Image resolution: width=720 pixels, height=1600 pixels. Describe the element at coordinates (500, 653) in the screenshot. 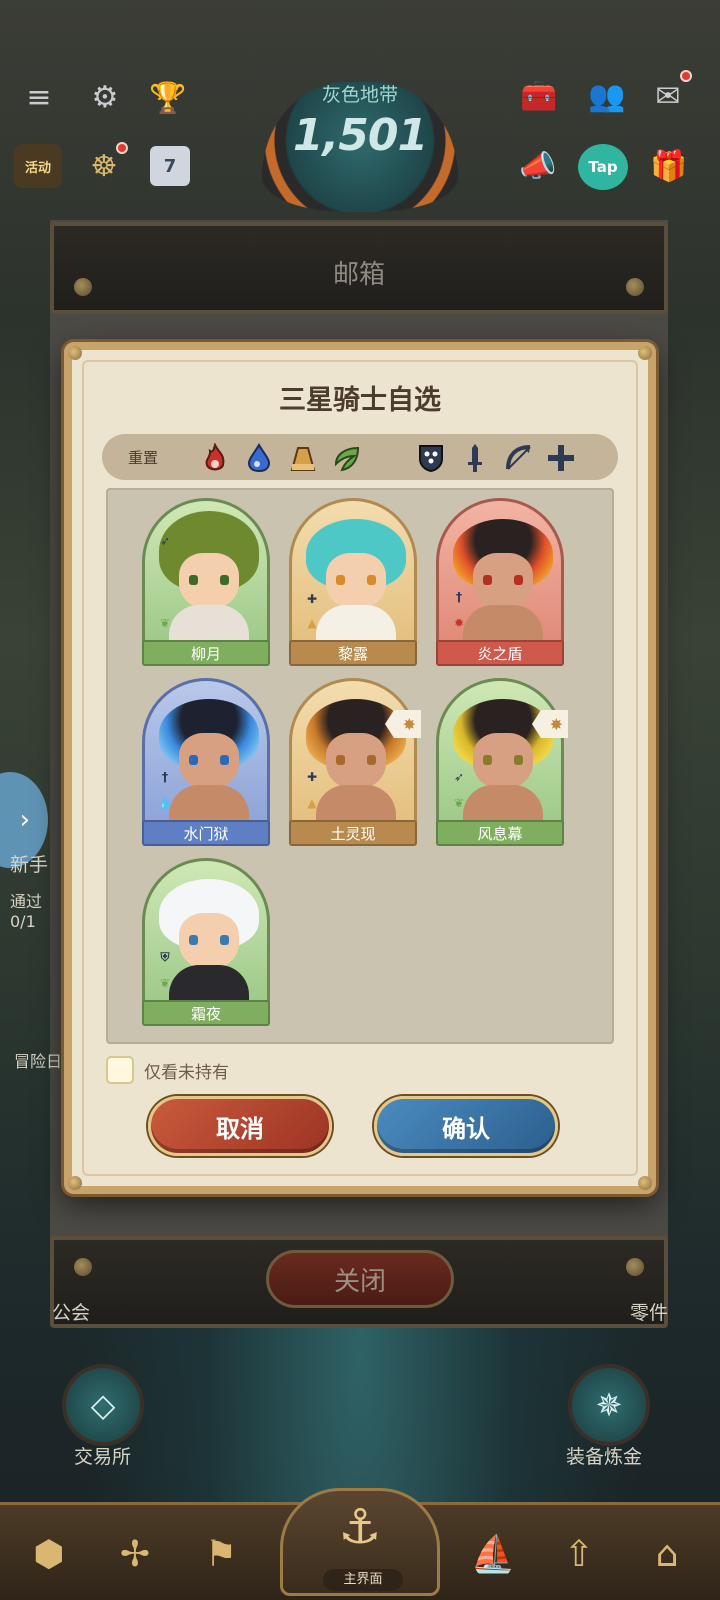

I see `knight-name: 炎之盾` at that location.